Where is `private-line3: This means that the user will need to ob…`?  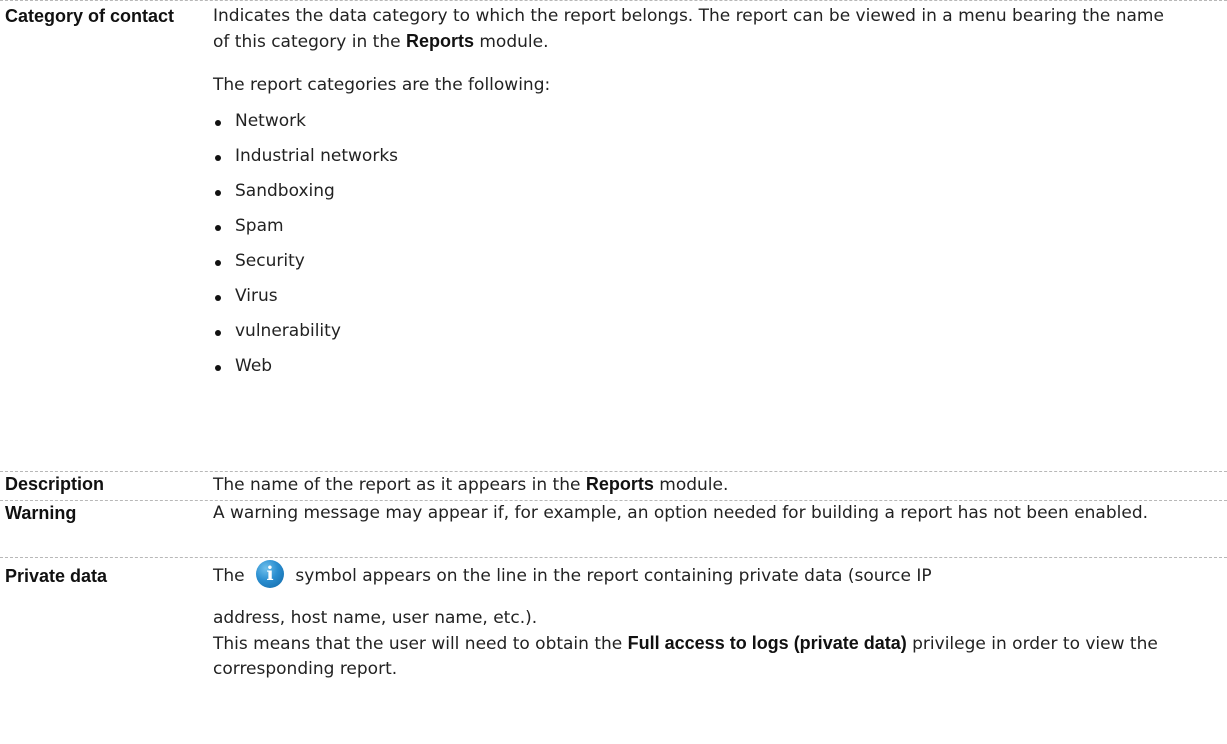
private-line3: This means that the user will need to ob… is located at coordinates (695, 656).